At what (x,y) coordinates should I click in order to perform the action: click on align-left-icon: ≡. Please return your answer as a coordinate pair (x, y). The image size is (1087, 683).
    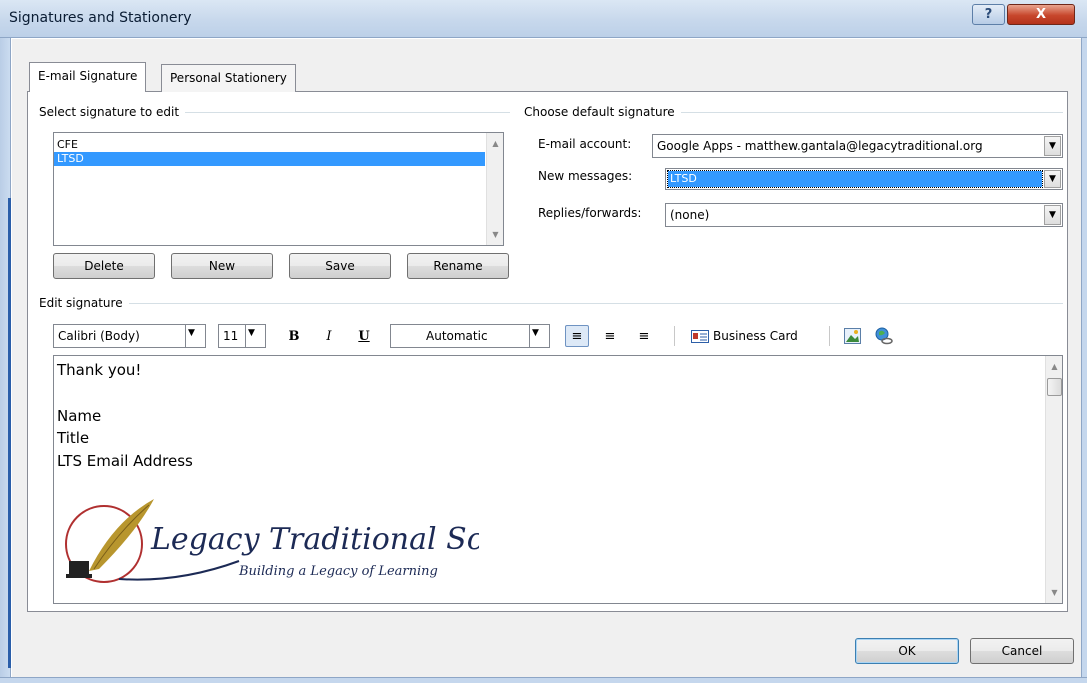
    Looking at the image, I should click on (577, 336).